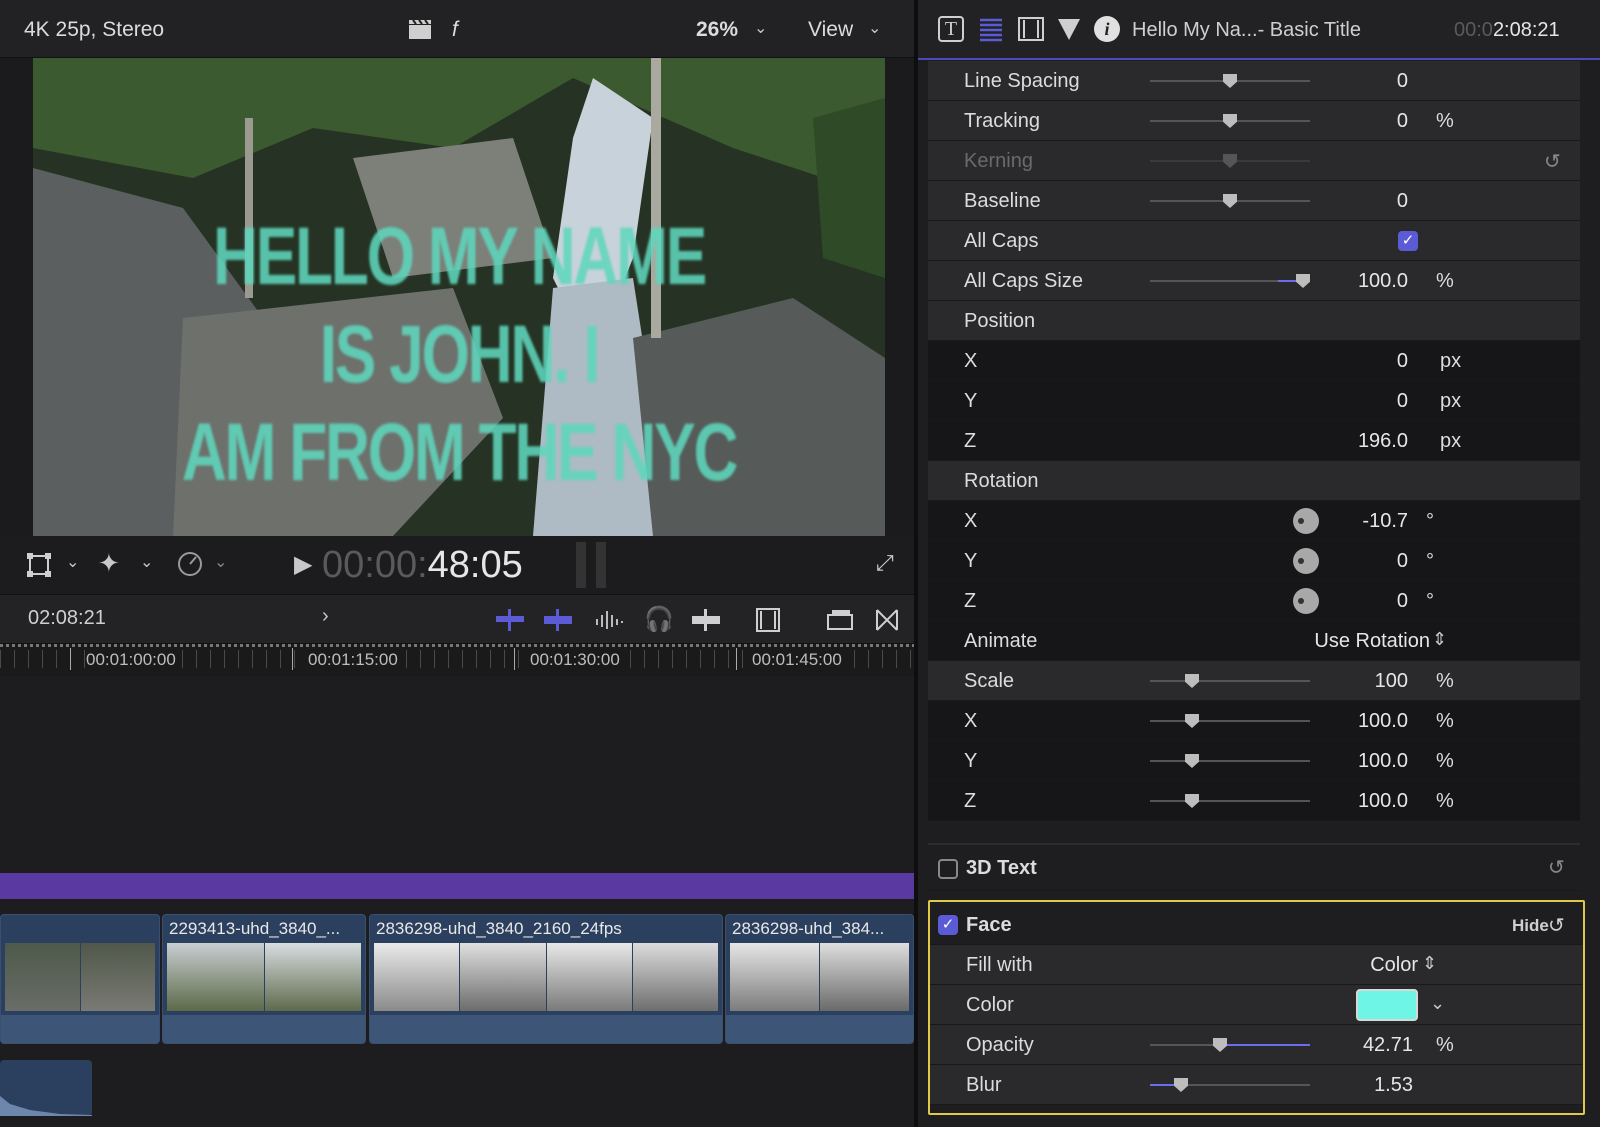 Image resolution: width=1600 pixels, height=1127 pixels. What do you see at coordinates (951, 29) in the screenshot?
I see `text-inspector-icon: T` at bounding box center [951, 29].